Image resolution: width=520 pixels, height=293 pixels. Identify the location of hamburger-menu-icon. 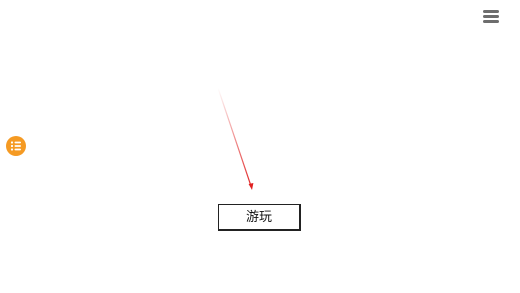
(492, 16).